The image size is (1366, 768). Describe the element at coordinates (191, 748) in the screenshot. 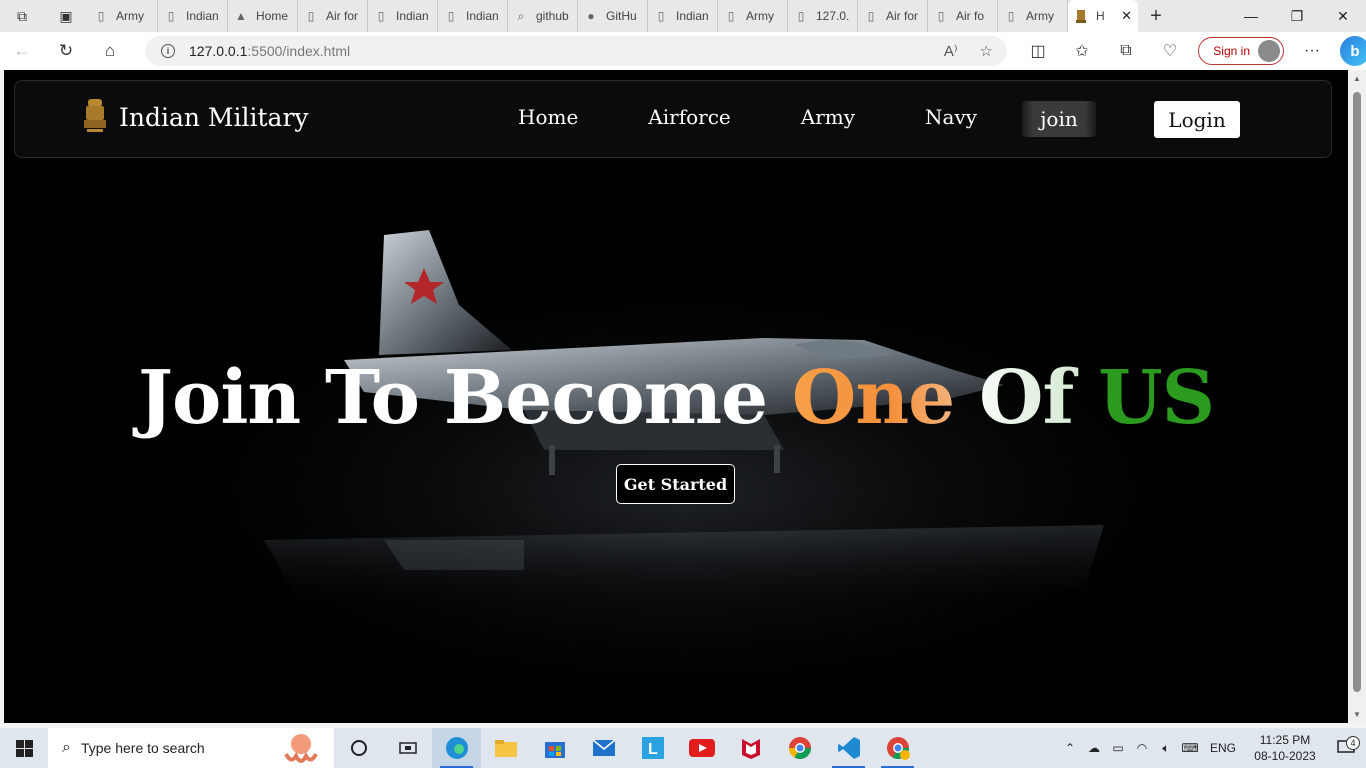

I see `taskbar-search: ⌕ Type here to search` at that location.